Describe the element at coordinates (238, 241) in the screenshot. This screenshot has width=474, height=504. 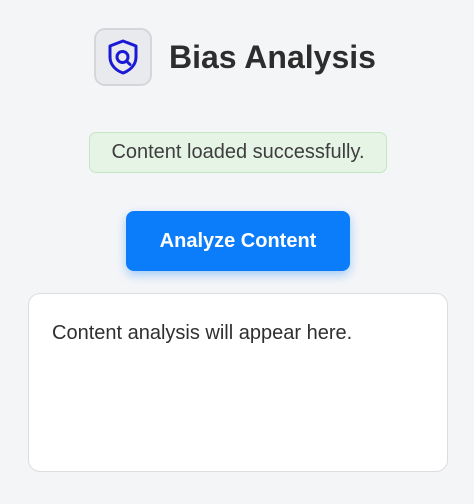
I see `analyze-content-button: Analyze Content` at that location.